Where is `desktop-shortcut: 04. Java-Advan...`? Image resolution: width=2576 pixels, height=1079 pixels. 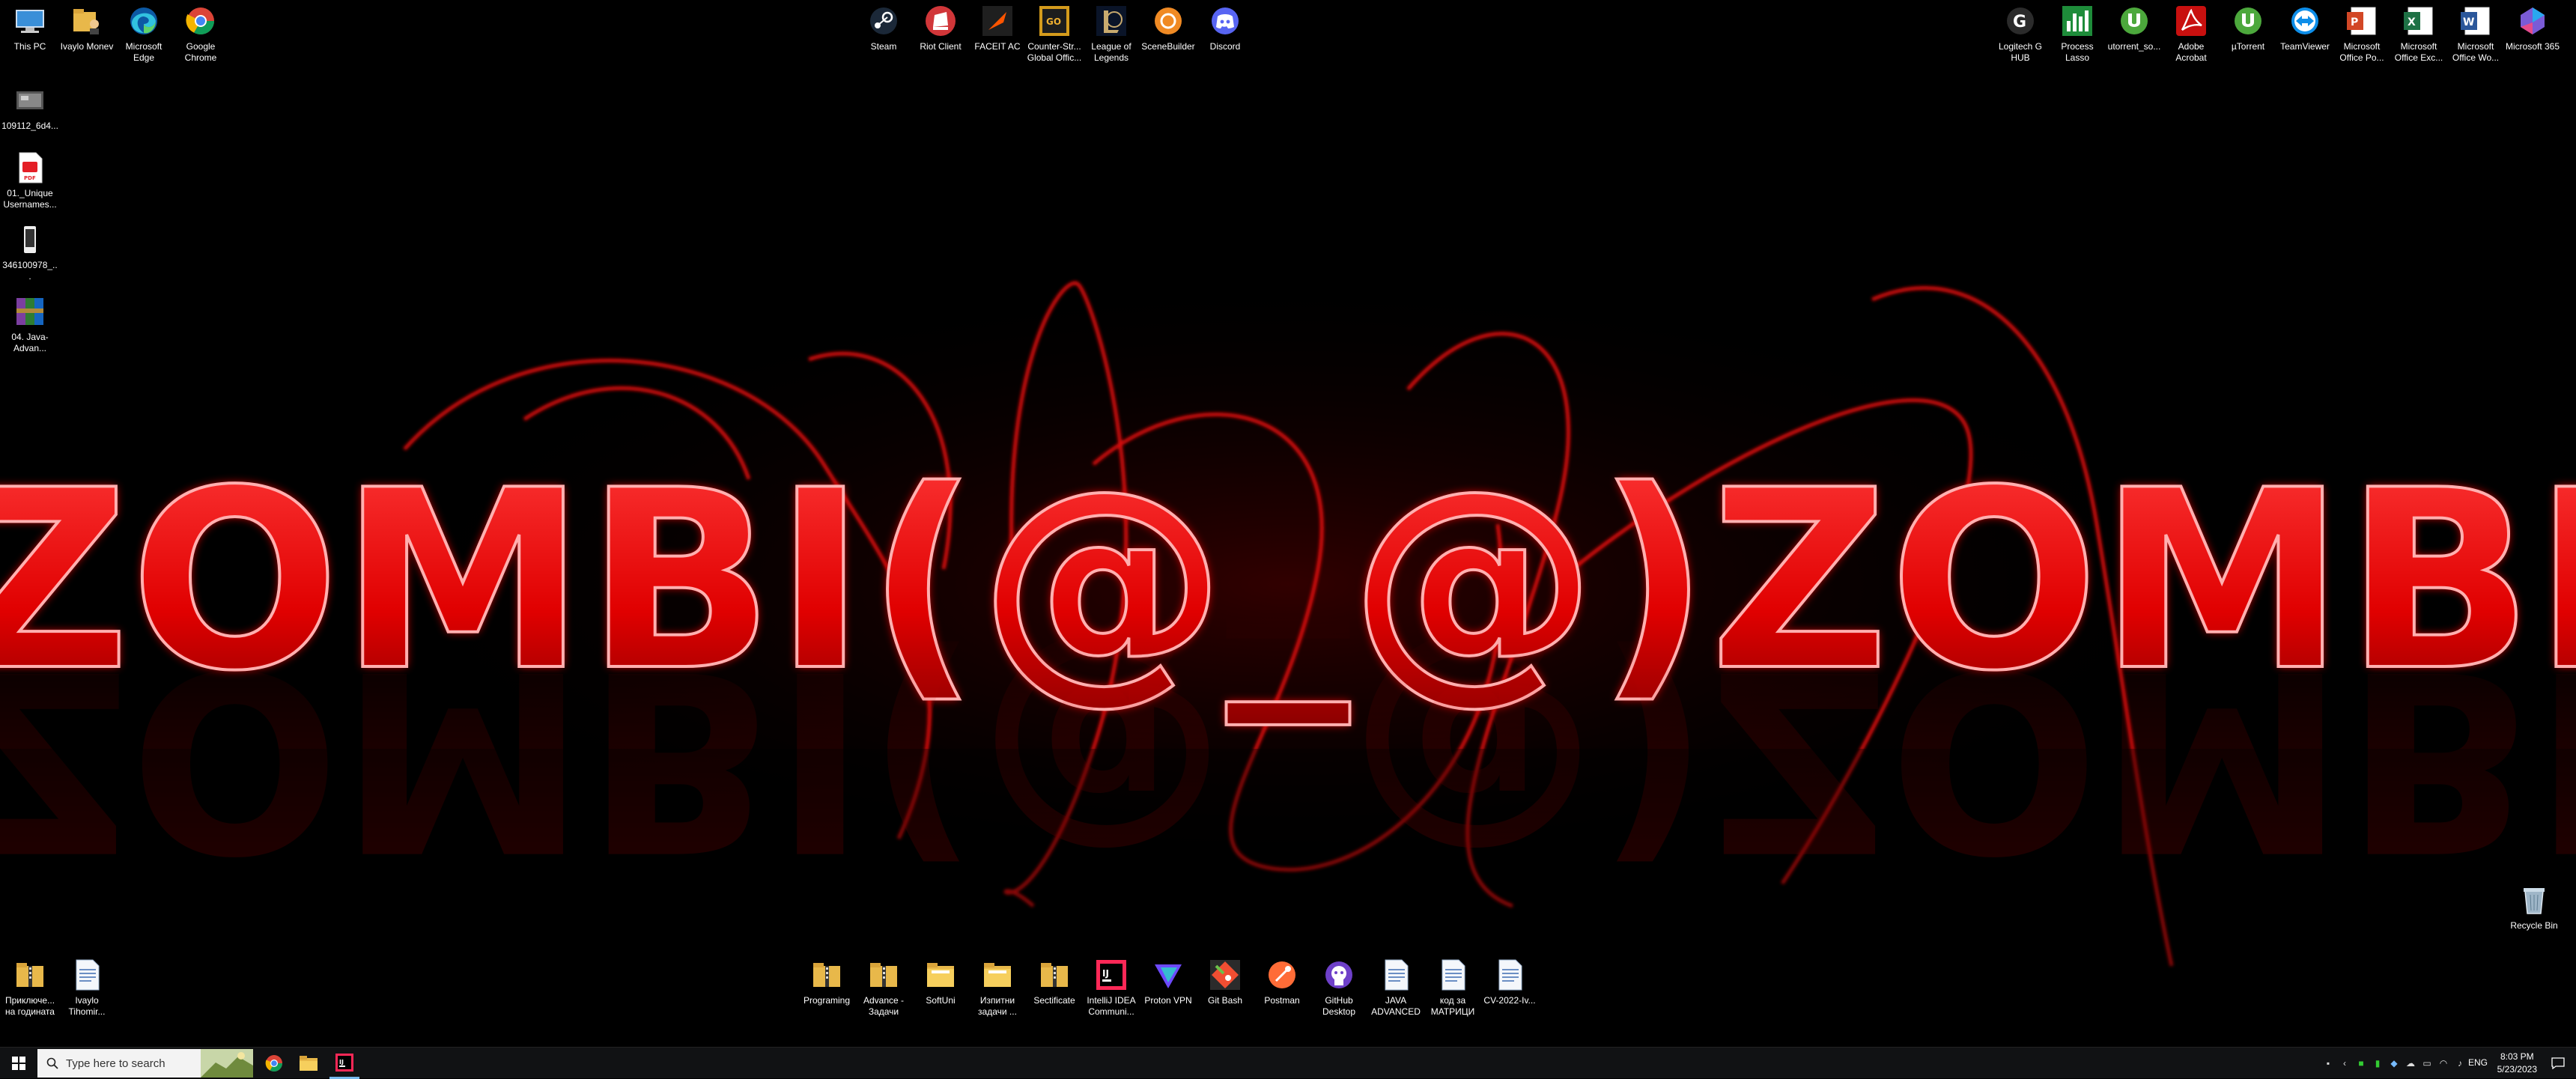 desktop-shortcut: 04. Java-Advan... is located at coordinates (29, 324).